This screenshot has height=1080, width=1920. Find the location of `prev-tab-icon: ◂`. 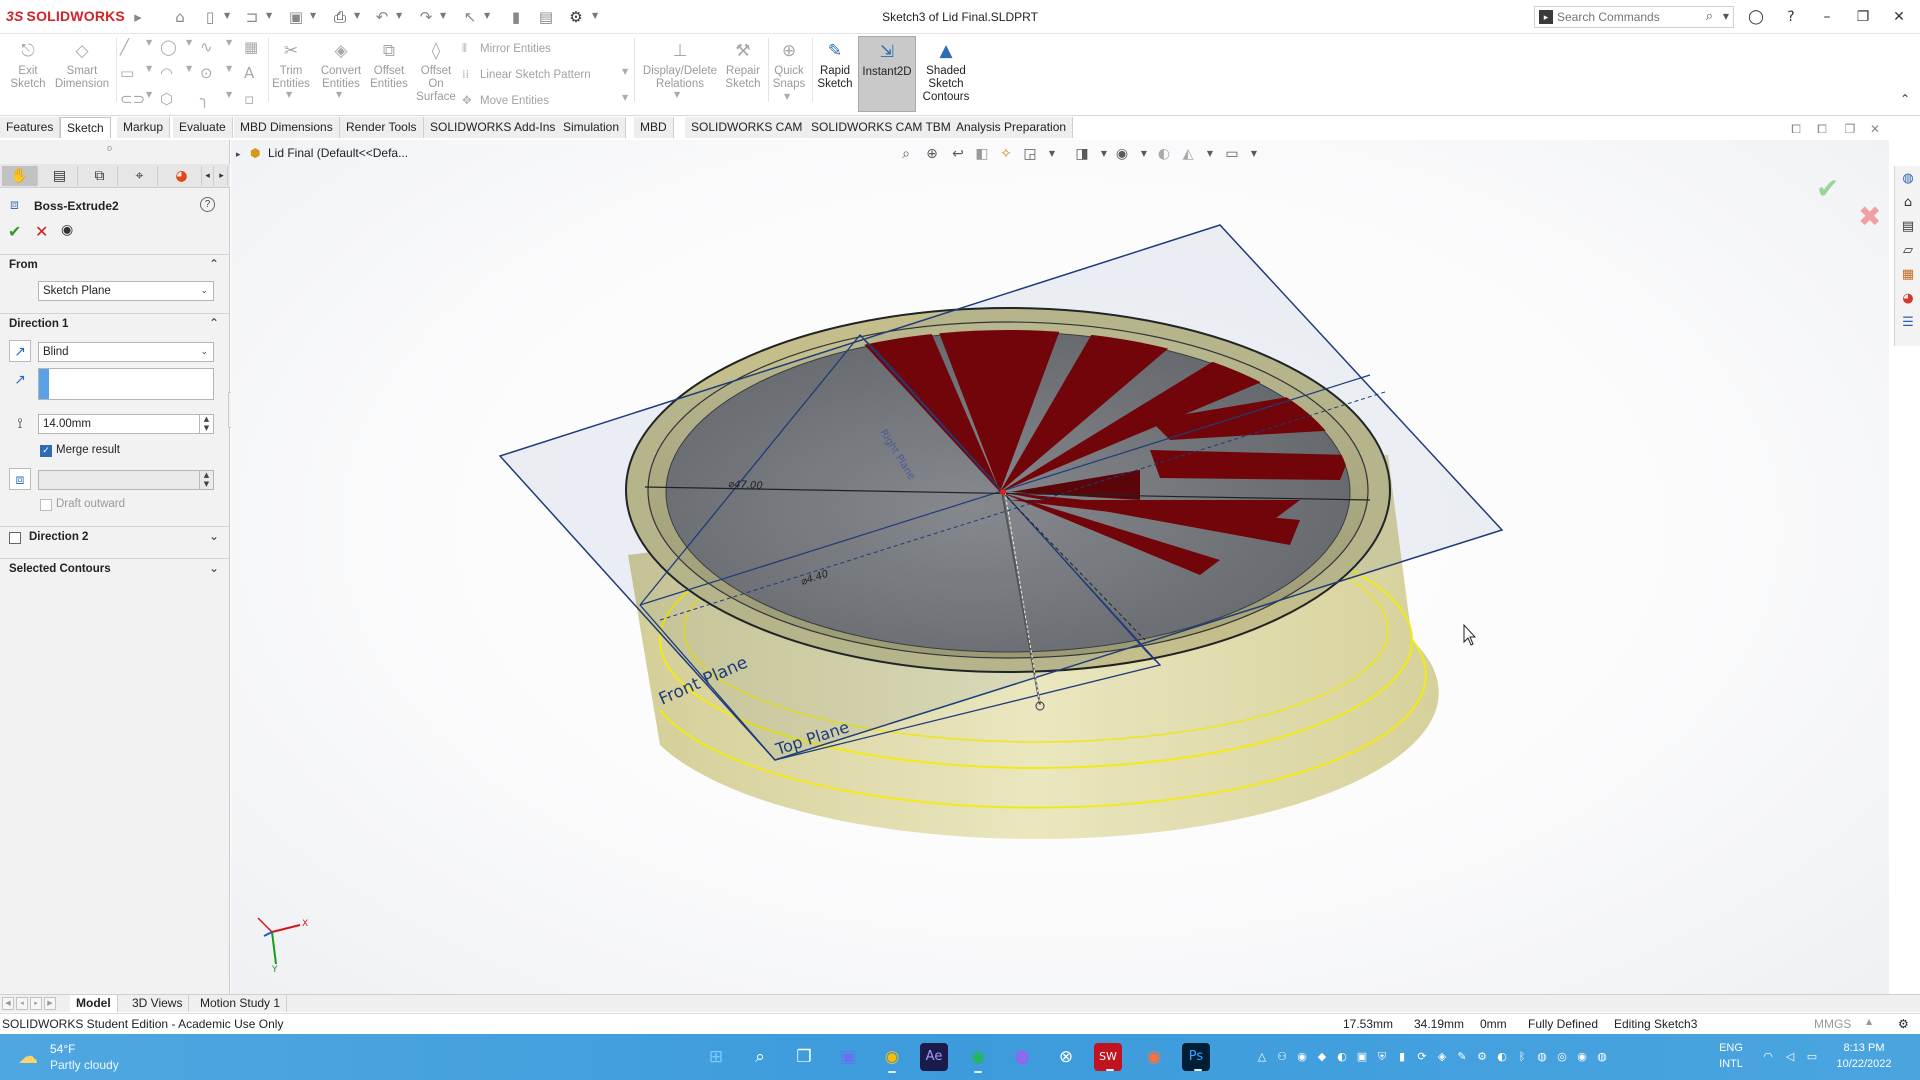

prev-tab-icon: ◂ is located at coordinates (22, 1003).